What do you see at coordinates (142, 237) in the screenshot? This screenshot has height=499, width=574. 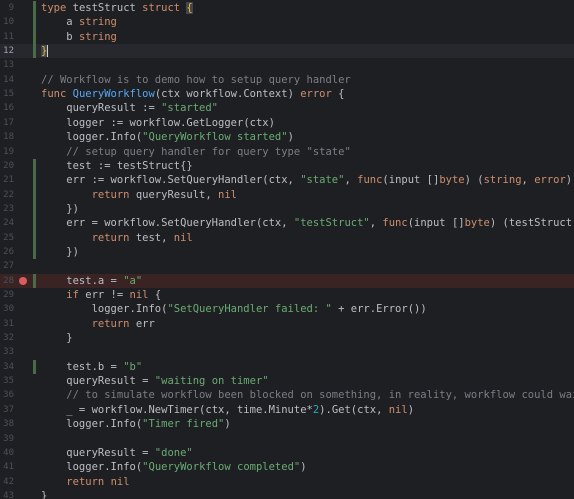 I see `code-text: return test, nil` at bounding box center [142, 237].